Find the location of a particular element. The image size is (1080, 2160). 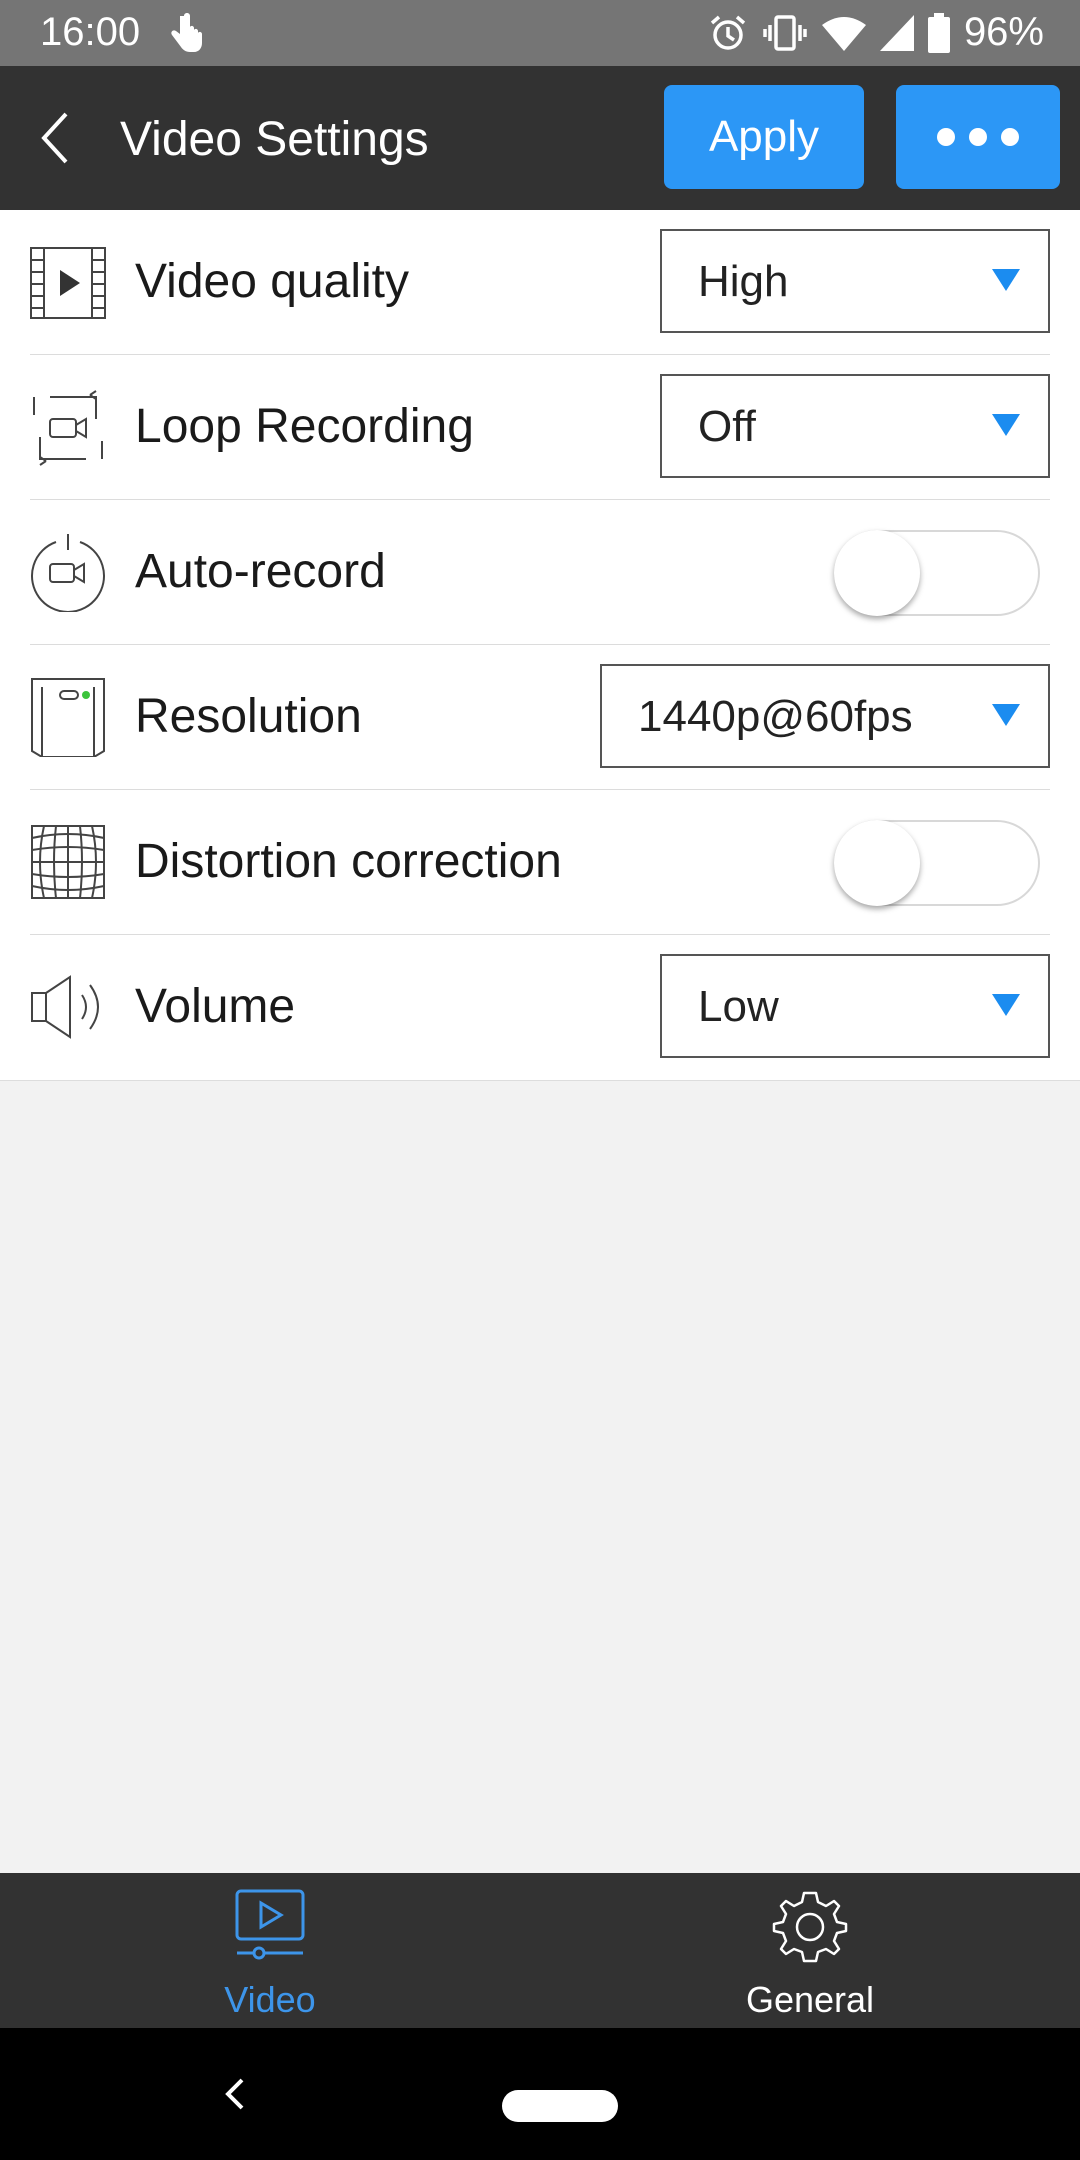

setting-label: Resolution is located at coordinates (248, 716).